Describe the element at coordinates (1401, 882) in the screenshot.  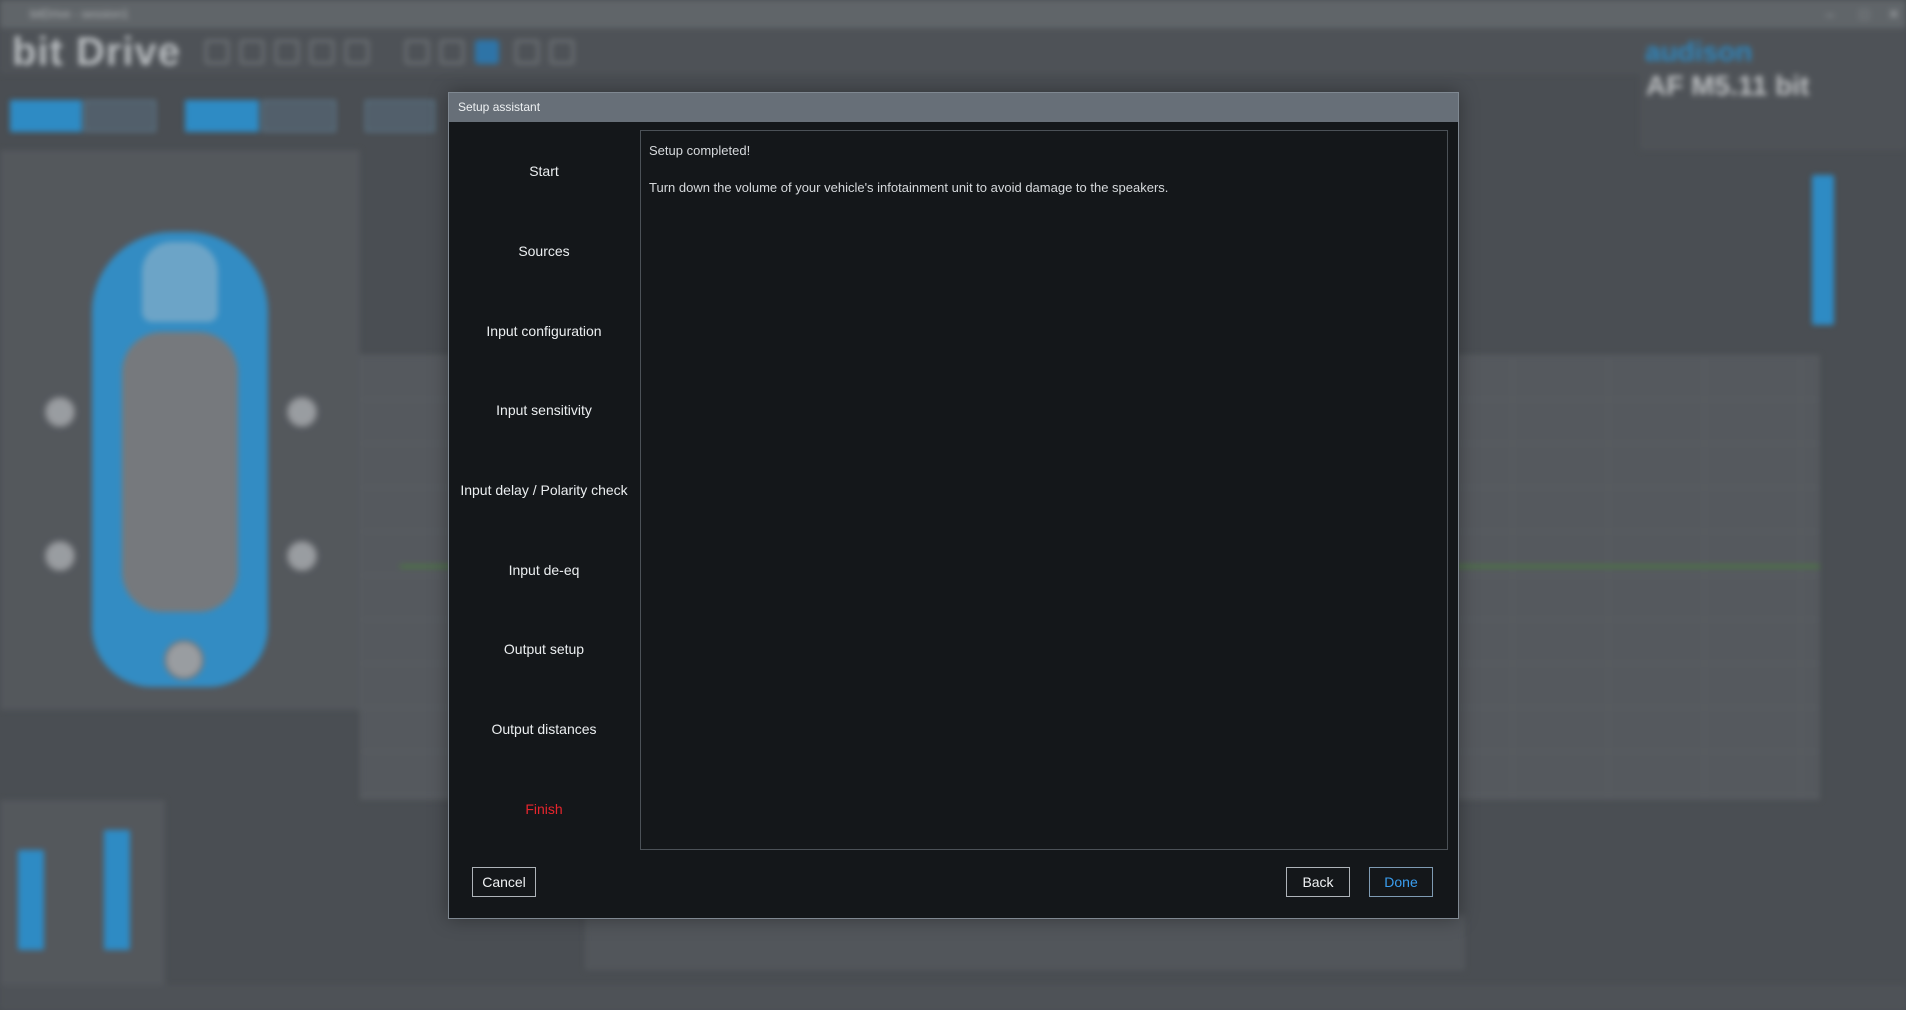
I see `done-button: Done` at that location.